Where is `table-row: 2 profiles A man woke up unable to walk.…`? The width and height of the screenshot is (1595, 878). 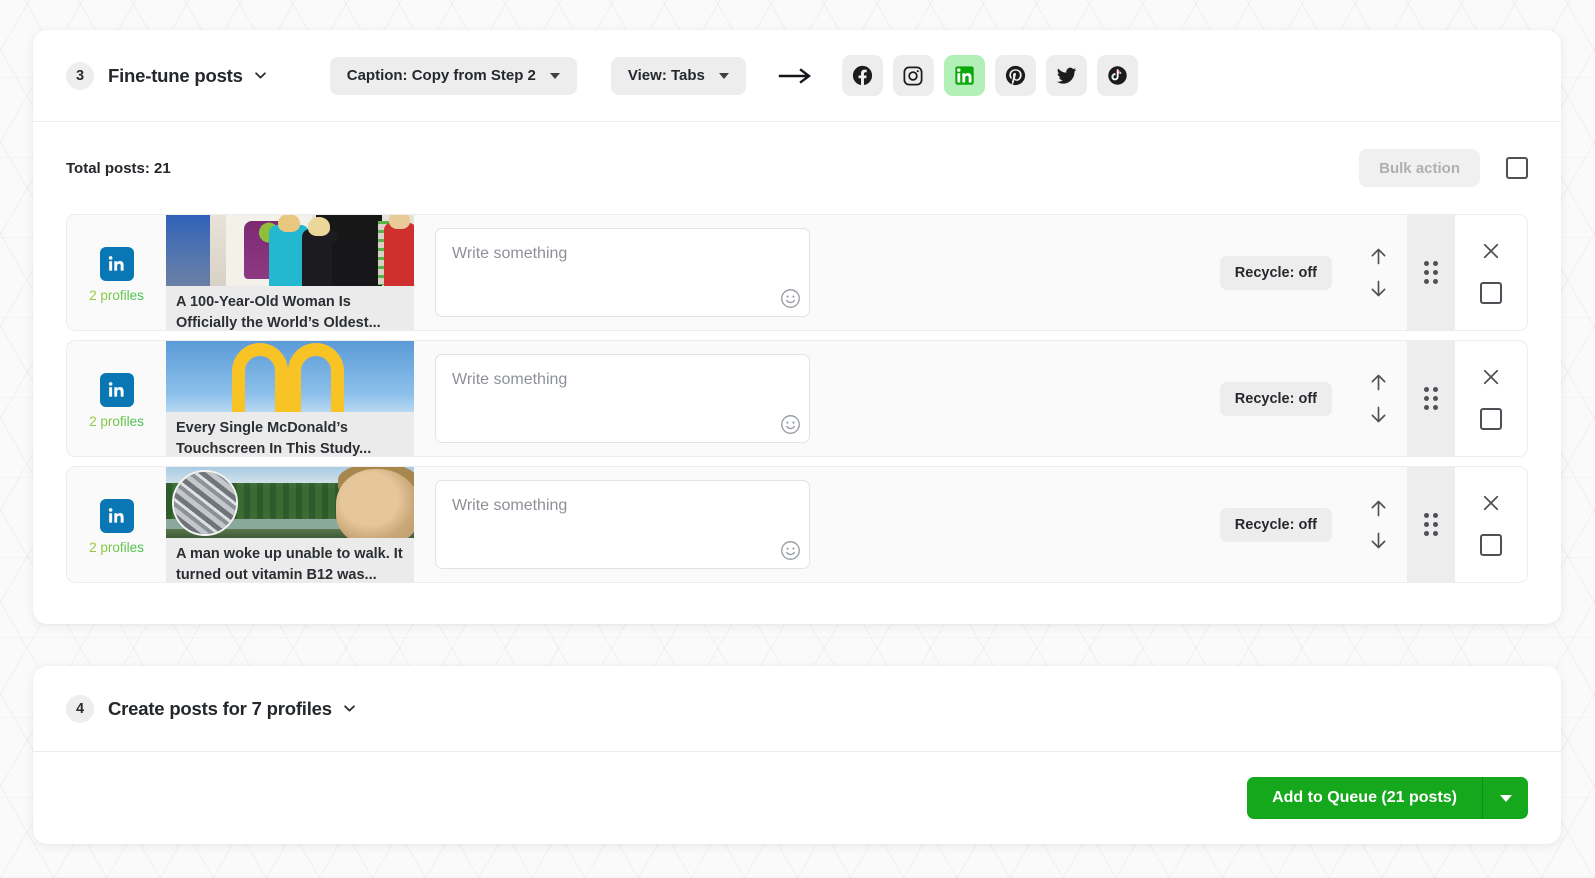 table-row: 2 profiles A man woke up unable to walk.… is located at coordinates (797, 524).